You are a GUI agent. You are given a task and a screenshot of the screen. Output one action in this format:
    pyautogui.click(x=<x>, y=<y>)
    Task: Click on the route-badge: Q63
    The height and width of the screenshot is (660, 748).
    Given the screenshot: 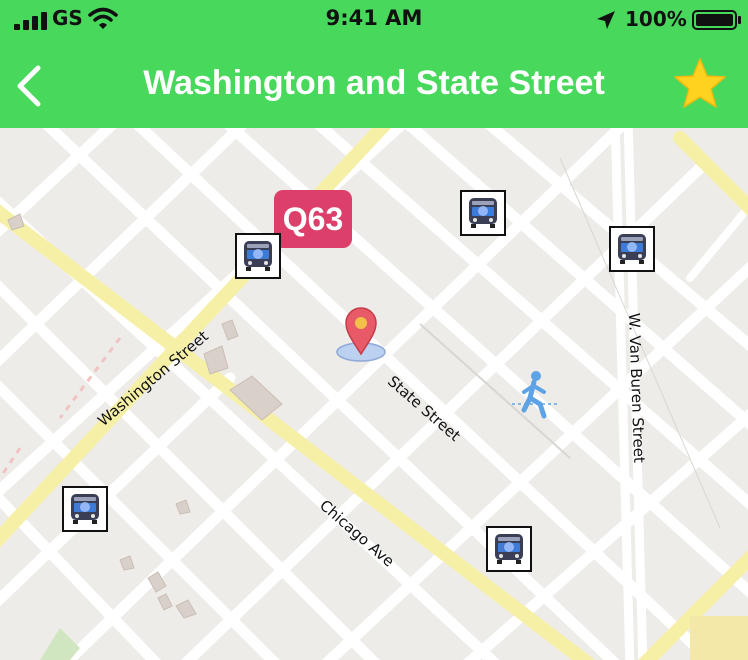 What is the action you would take?
    pyautogui.click(x=313, y=219)
    